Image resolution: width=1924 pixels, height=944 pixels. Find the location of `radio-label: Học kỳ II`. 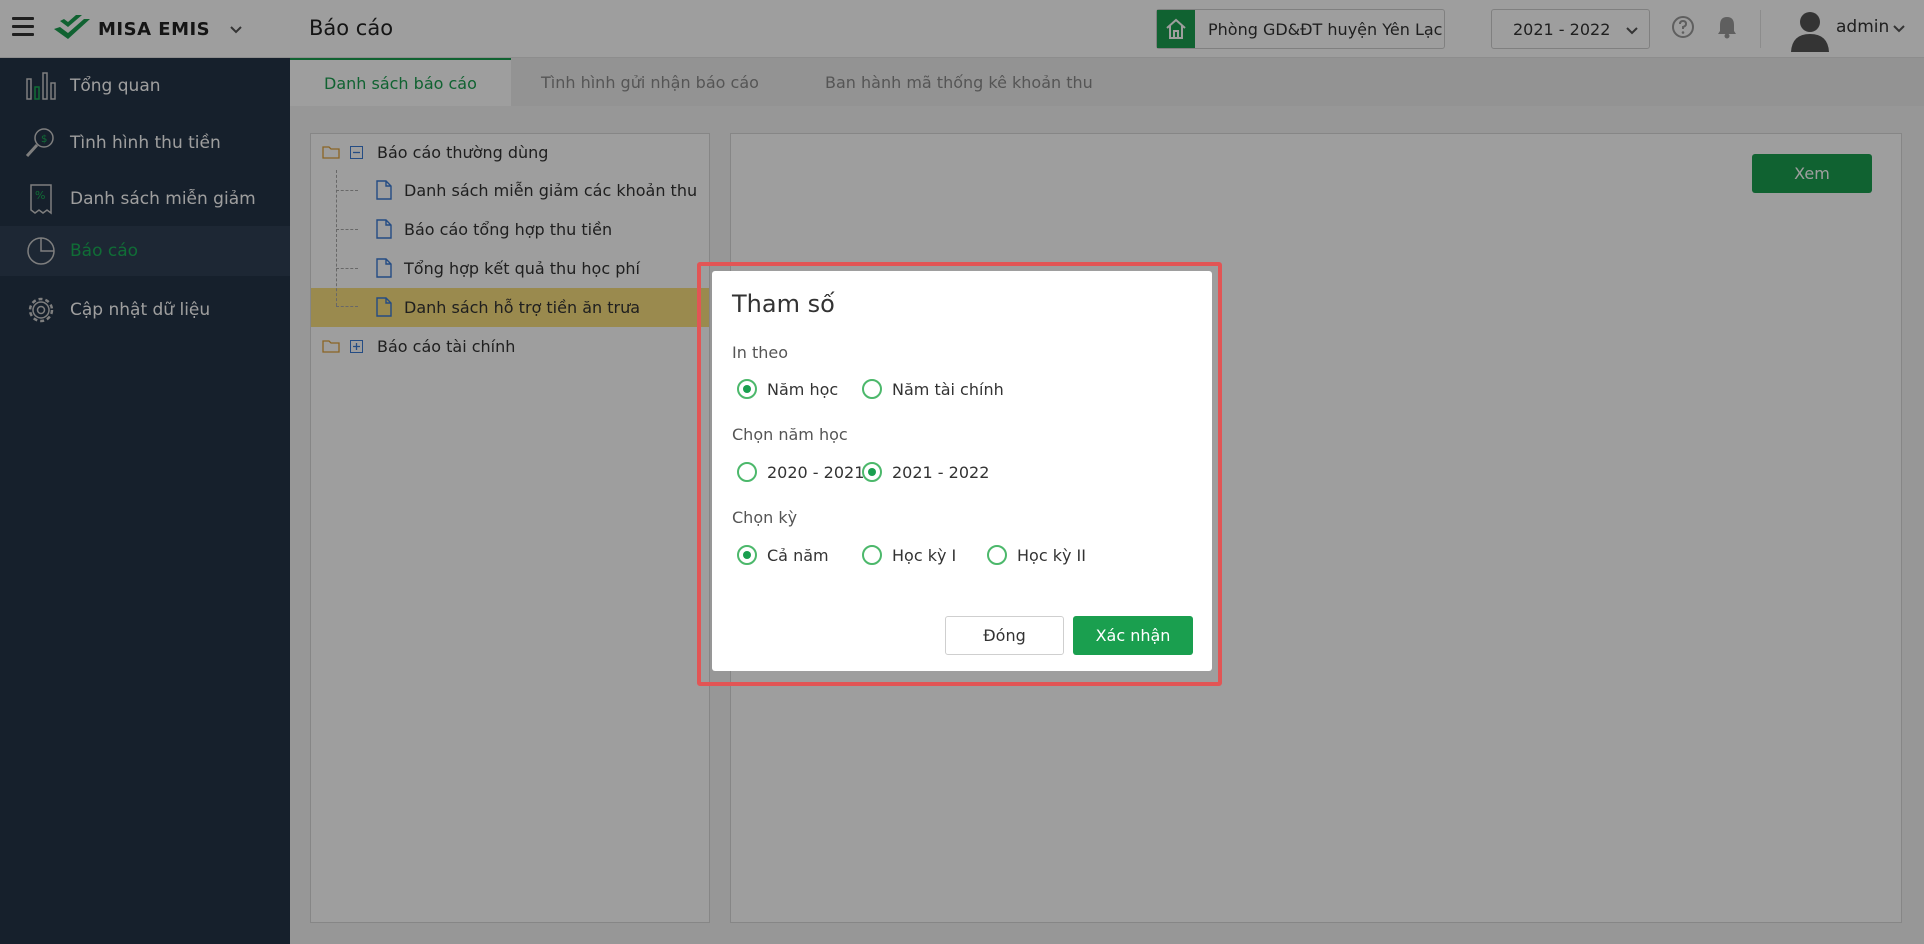

radio-label: Học kỳ II is located at coordinates (1051, 555).